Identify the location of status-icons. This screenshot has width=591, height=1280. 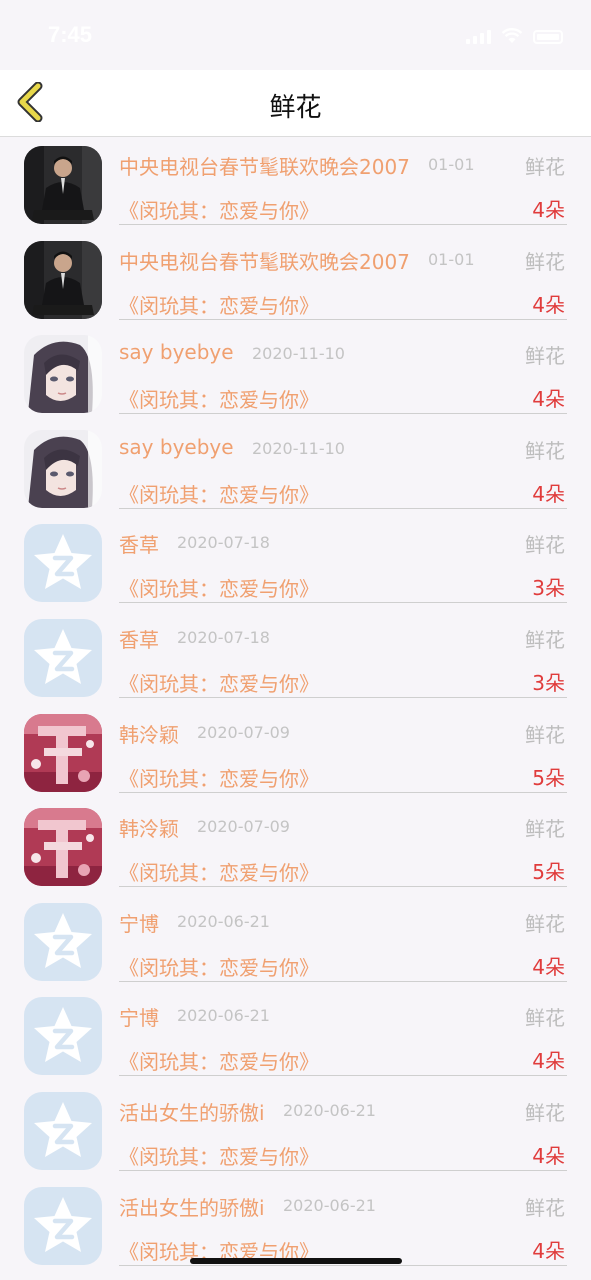
(514, 36).